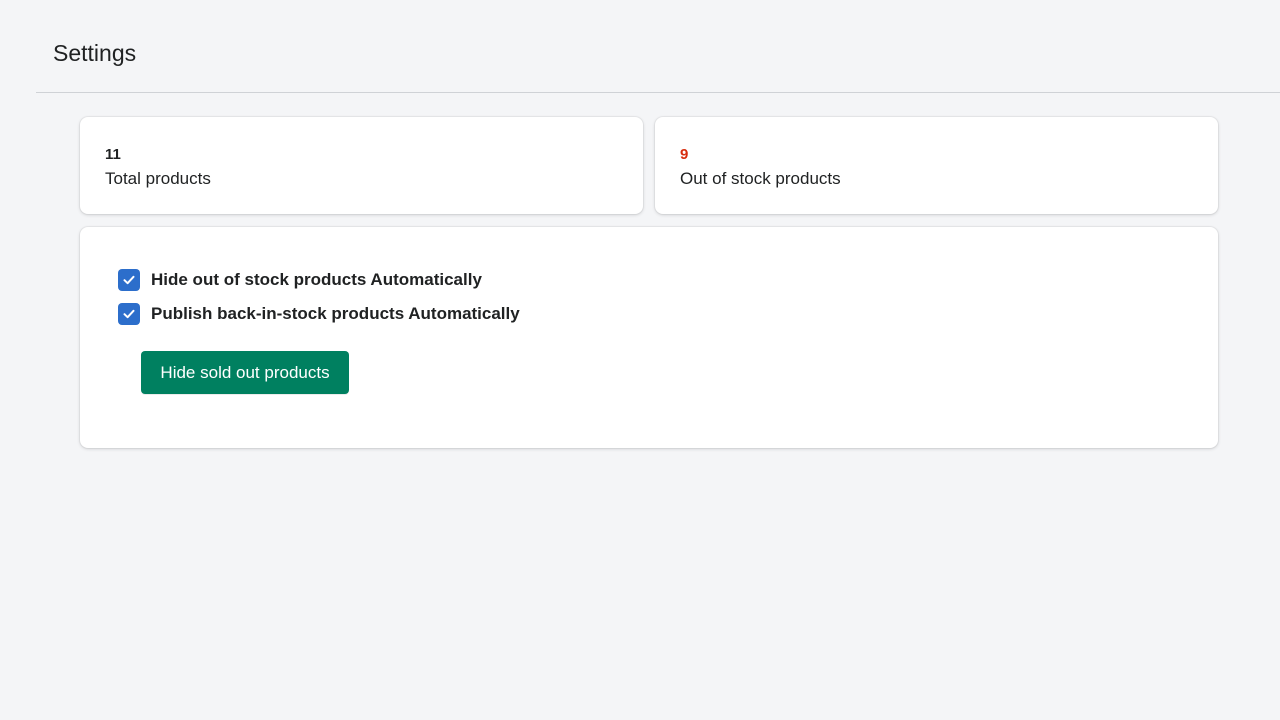 The image size is (1280, 720). I want to click on total-products-card: 11 Total products, so click(361, 165).